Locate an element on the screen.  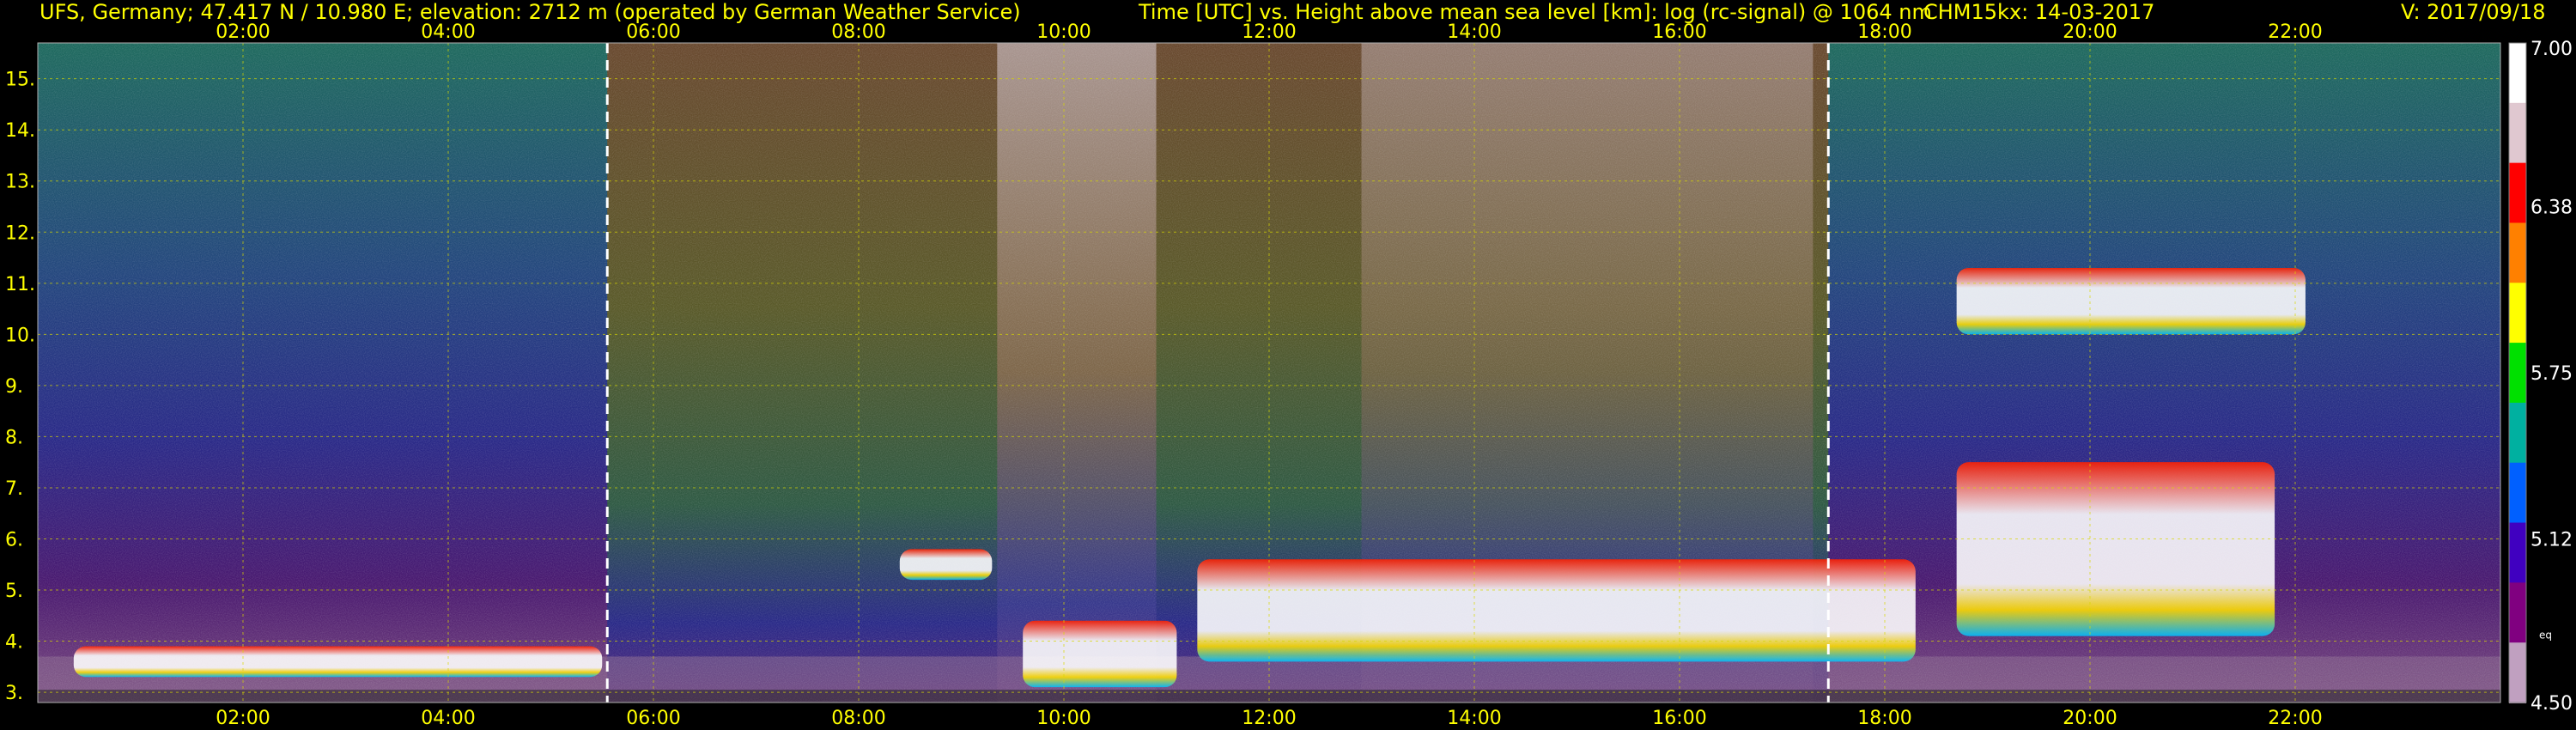
y-tick-labels: 3. 4. 5. 6. 7. 8. 9. 10. 11. 12. 13. 14. 15. is located at coordinates (20, 387).